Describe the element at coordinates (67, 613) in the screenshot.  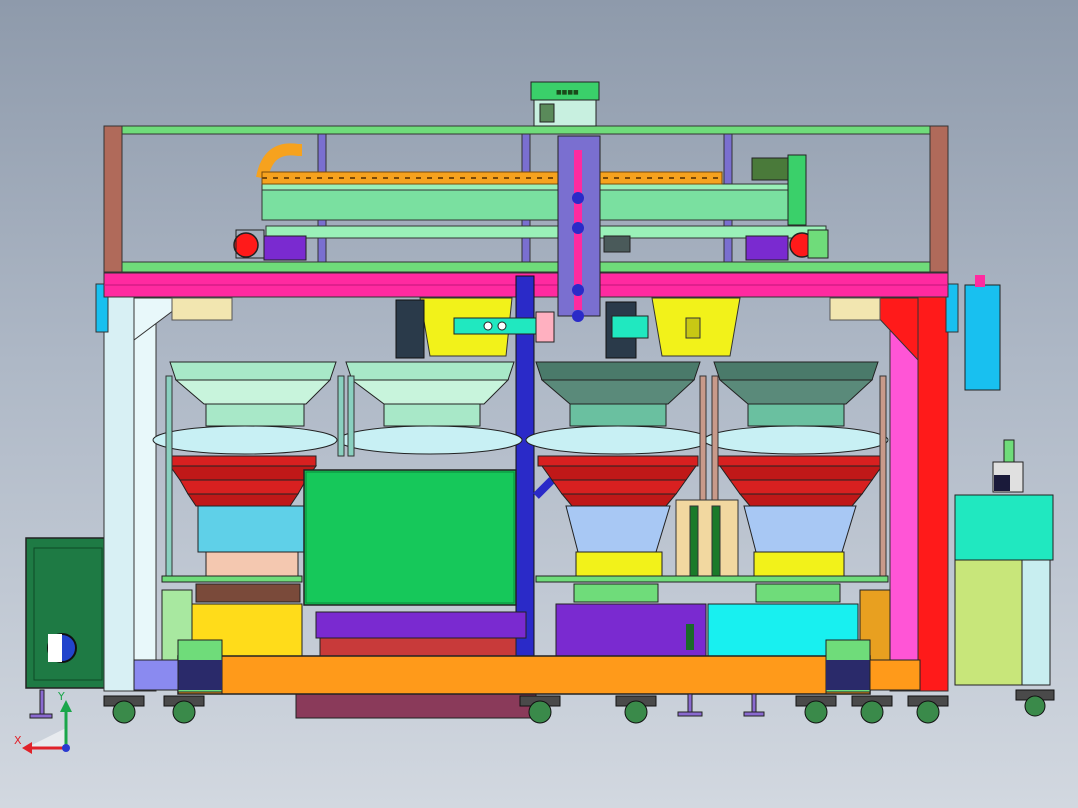
I see `left-control-cabinet` at that location.